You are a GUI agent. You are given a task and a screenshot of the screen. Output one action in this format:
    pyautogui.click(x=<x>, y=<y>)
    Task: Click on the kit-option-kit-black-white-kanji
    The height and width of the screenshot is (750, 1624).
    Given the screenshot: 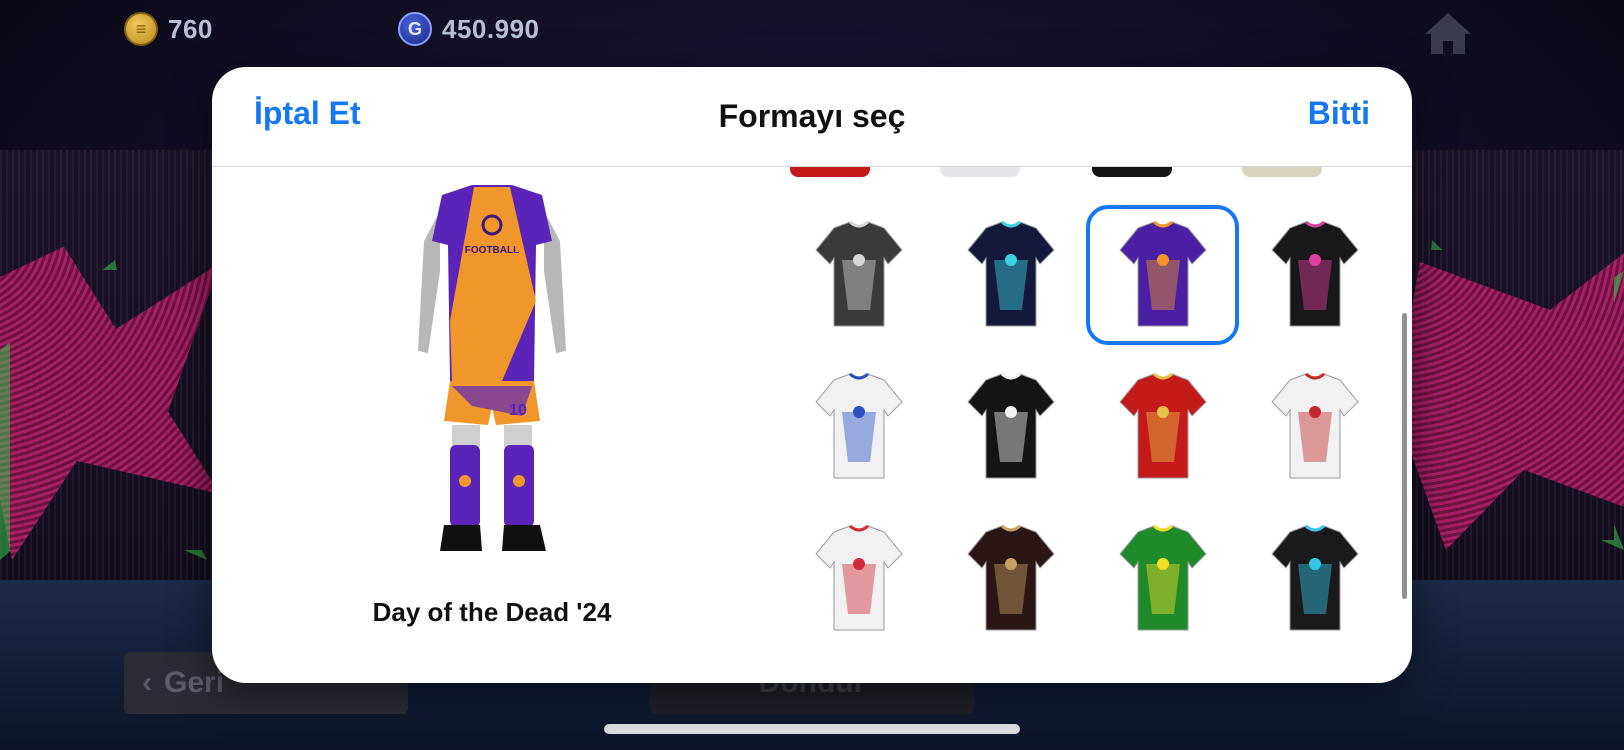 What is the action you would take?
    pyautogui.click(x=1010, y=427)
    